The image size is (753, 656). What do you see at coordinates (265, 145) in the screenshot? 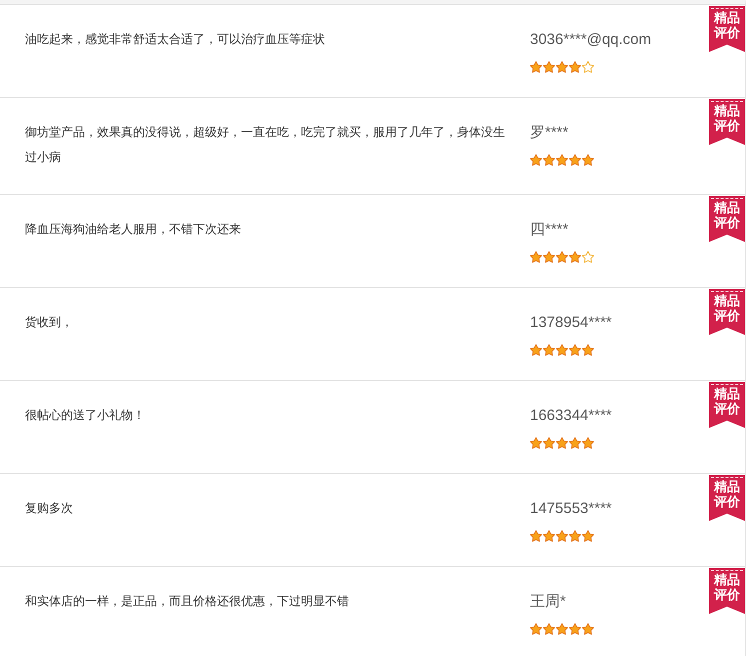
I see `review-text: 御坊堂产品，效果真的没得说，超级好，一直在吃，吃完了就买，服用了几年了，身体没生过小病` at bounding box center [265, 145].